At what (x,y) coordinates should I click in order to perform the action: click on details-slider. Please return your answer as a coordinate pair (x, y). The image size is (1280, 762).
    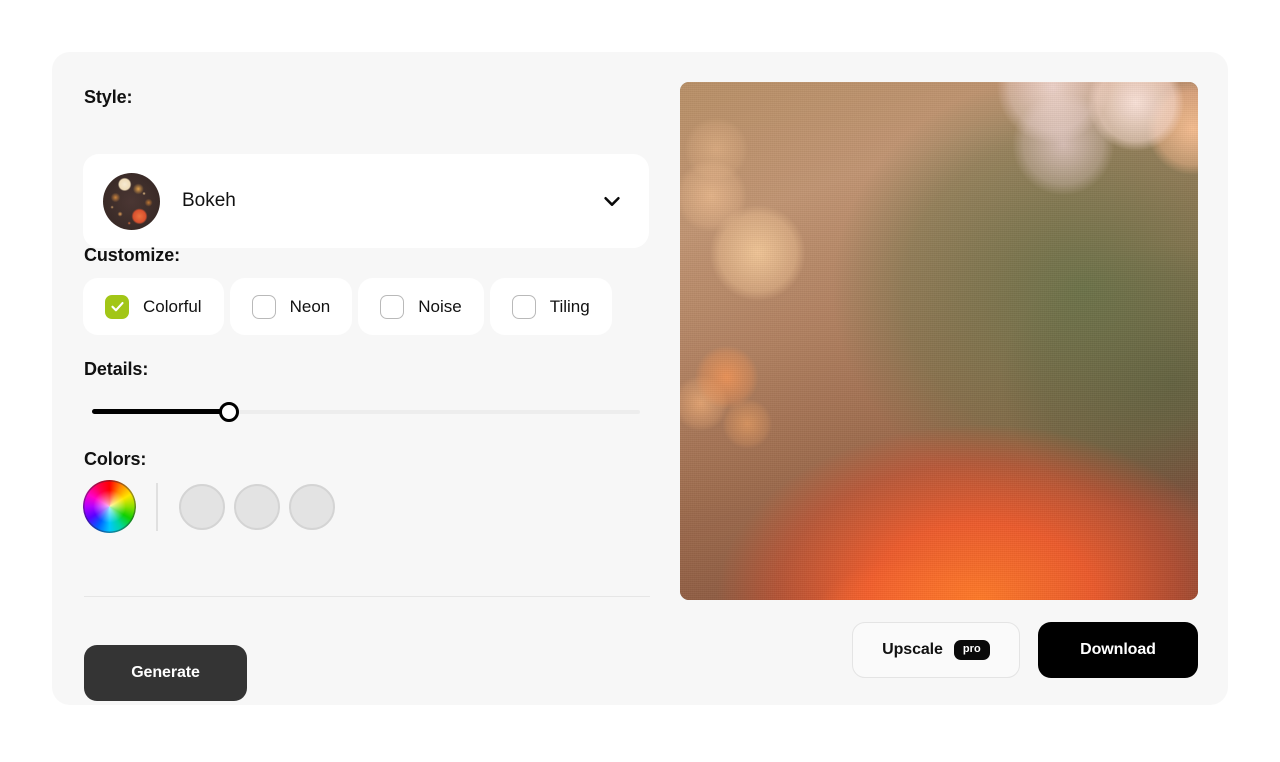
    Looking at the image, I should click on (366, 412).